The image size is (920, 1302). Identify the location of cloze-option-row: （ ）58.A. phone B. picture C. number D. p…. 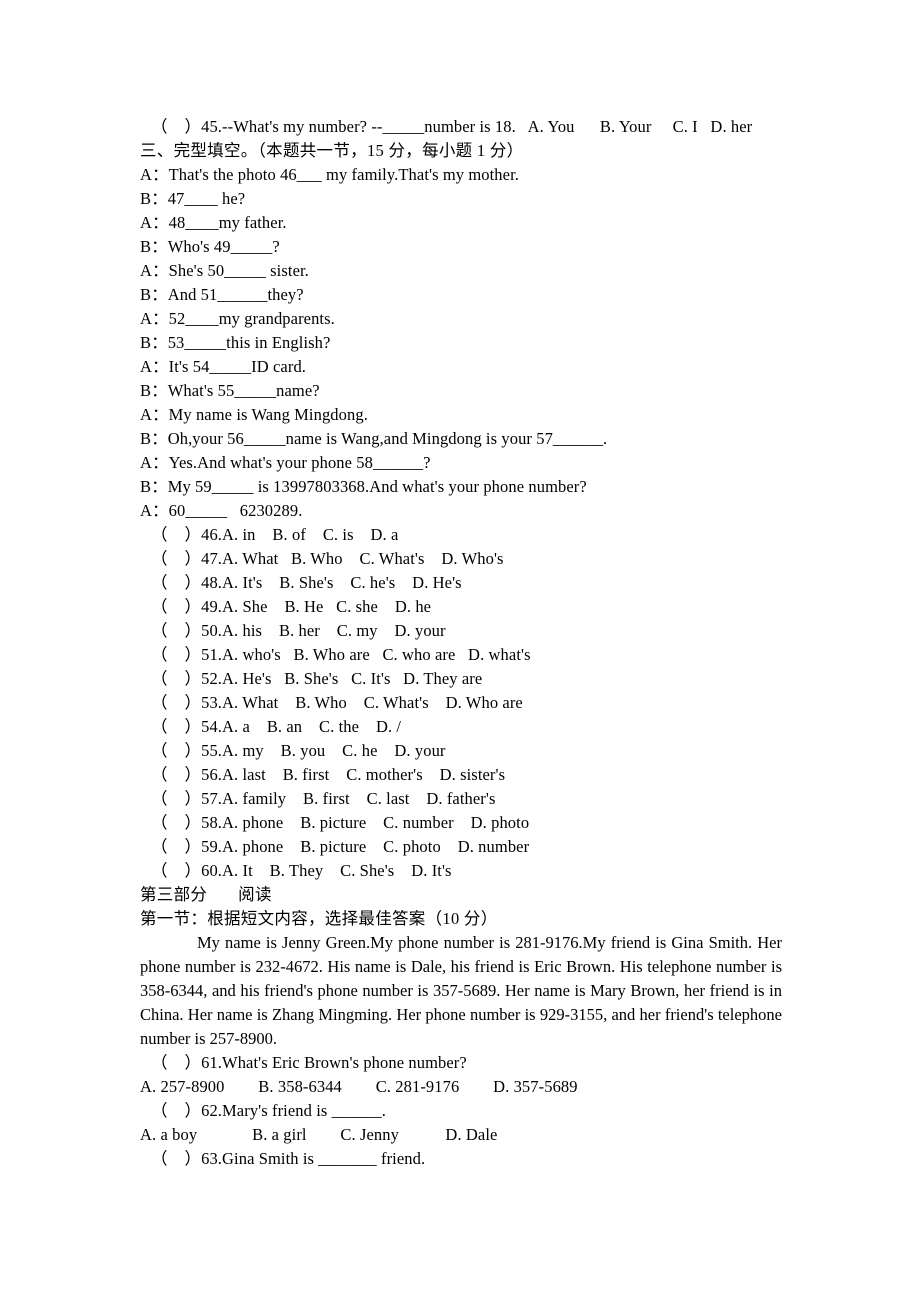
(340, 822).